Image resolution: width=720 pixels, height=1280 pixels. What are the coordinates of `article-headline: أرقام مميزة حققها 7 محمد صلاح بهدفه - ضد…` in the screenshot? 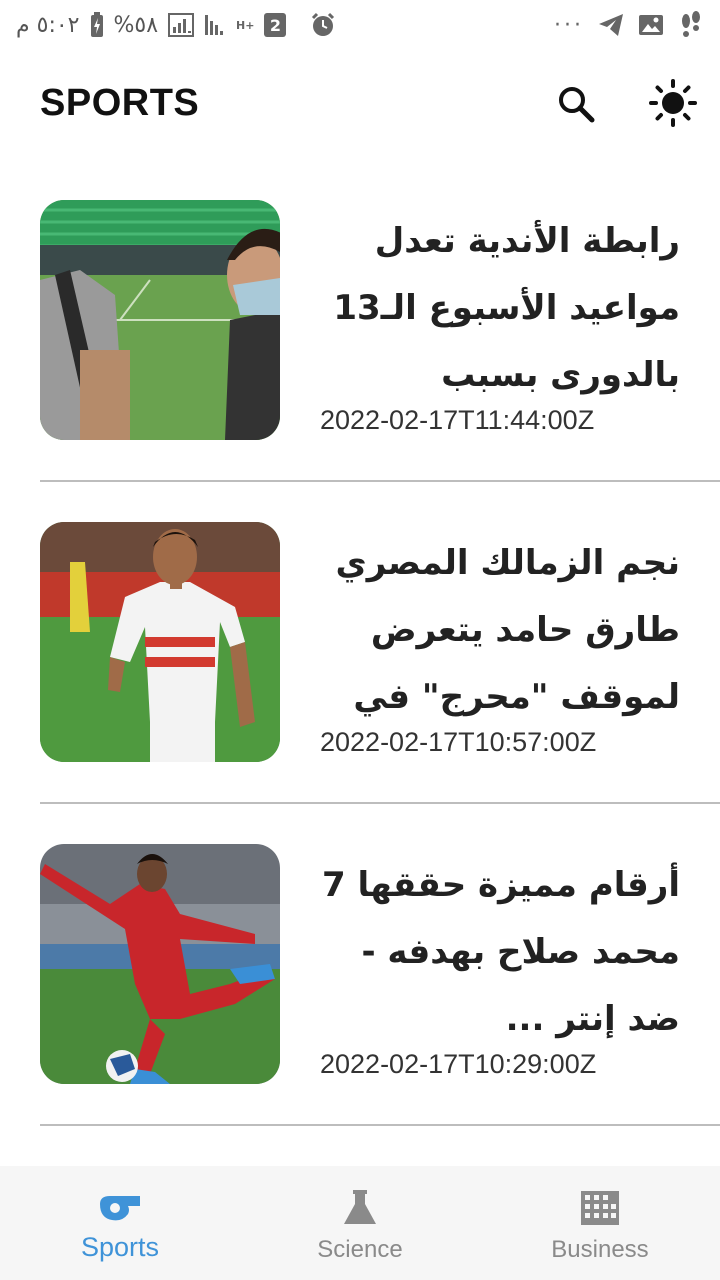 It's located at (501, 952).